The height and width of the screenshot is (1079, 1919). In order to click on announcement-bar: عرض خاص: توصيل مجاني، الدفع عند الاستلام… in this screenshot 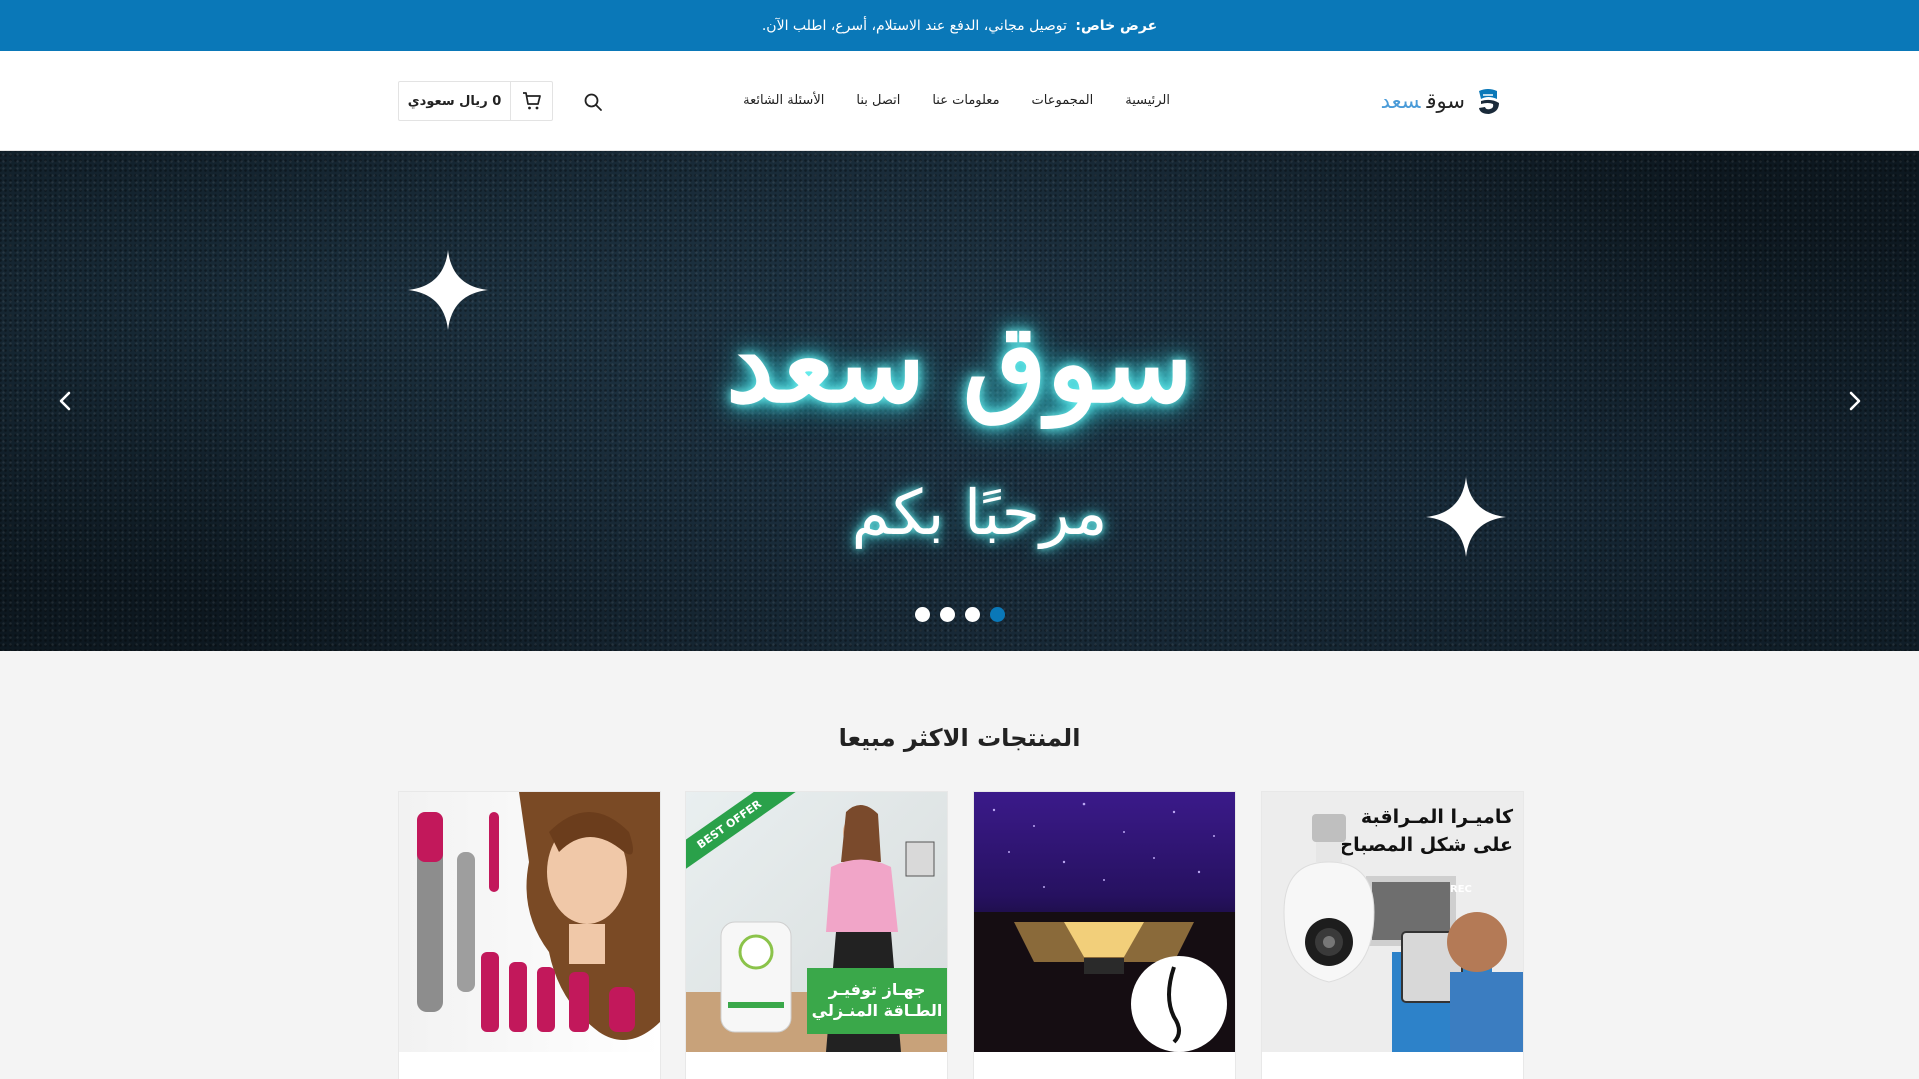, I will do `click(959, 25)`.